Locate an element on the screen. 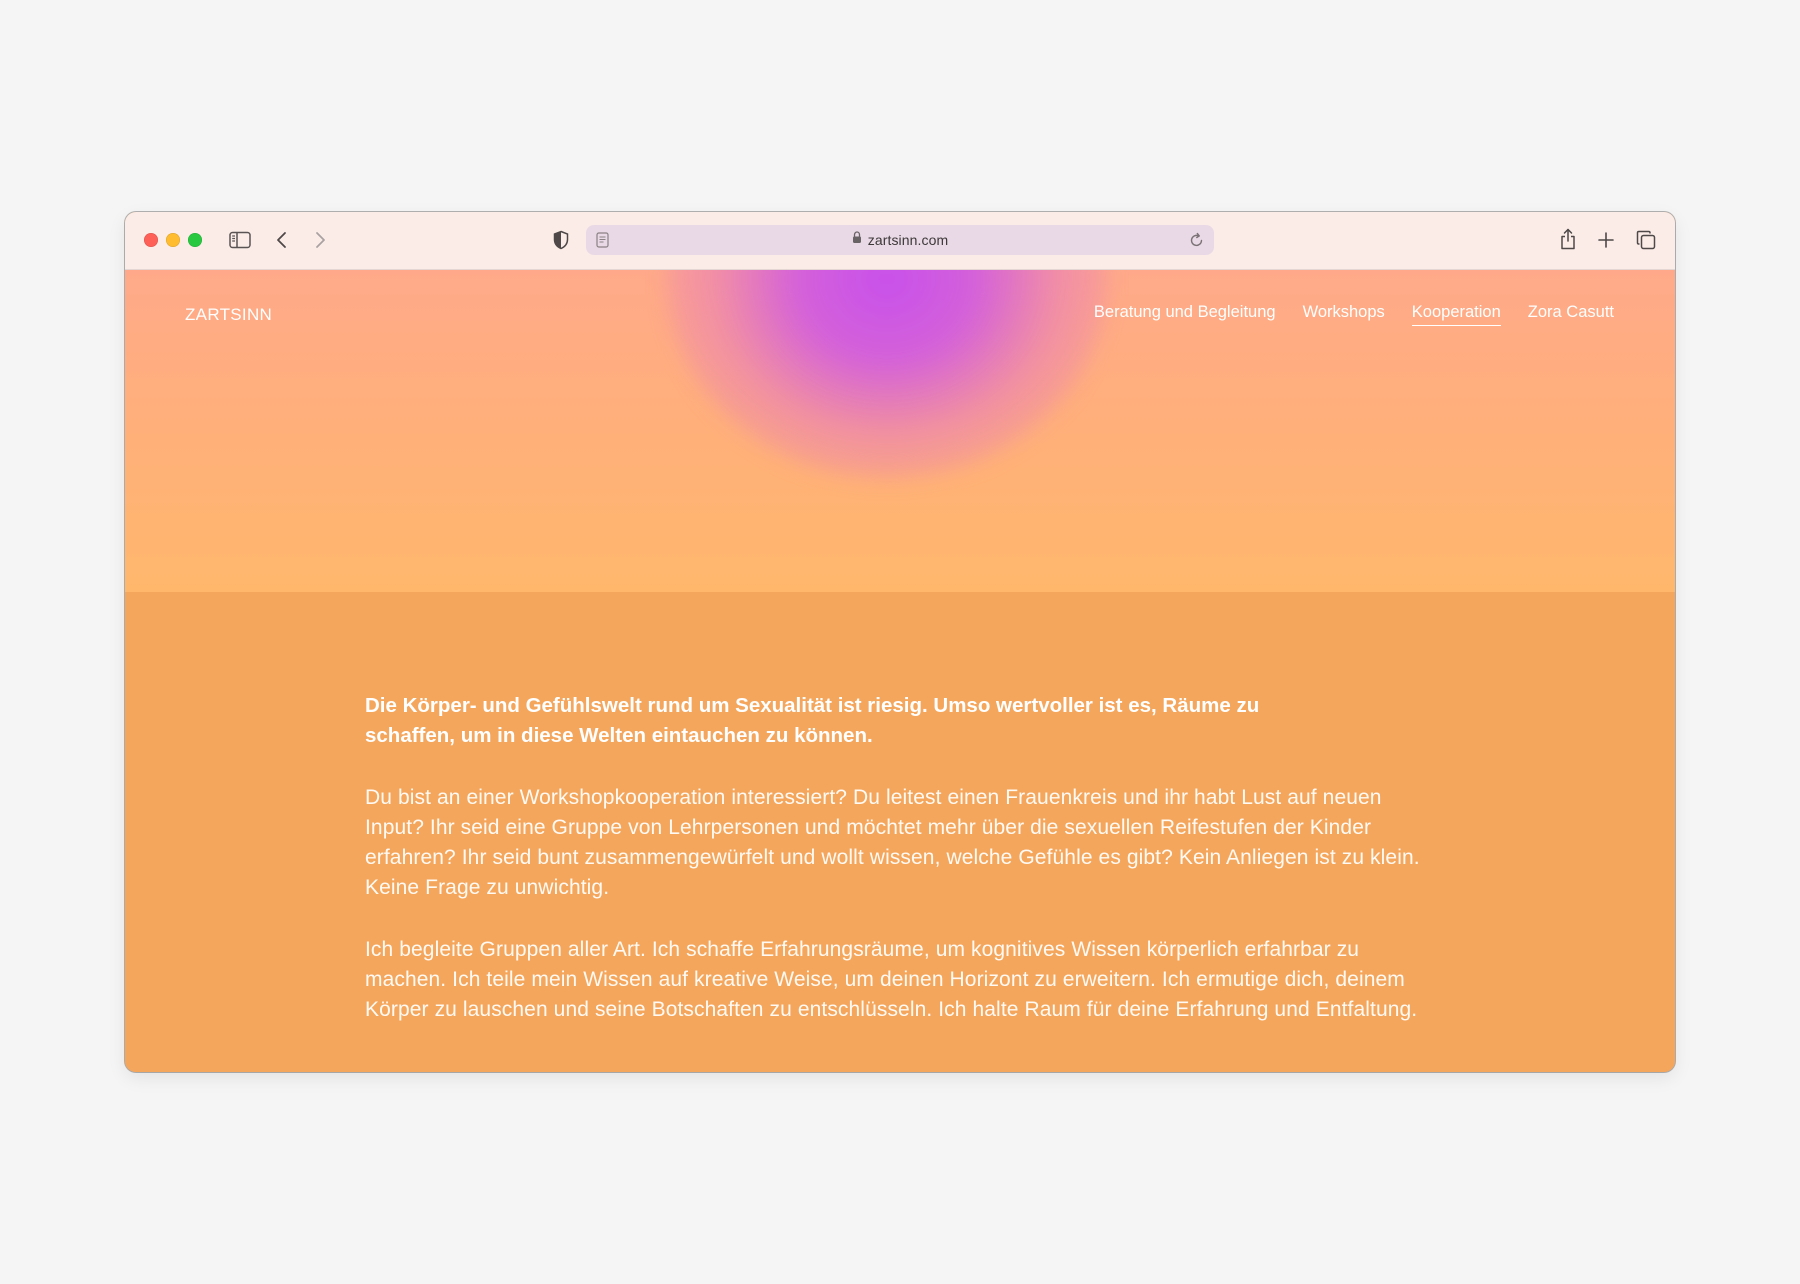 The width and height of the screenshot is (1800, 1284). chevron-left-icon is located at coordinates (282, 240).